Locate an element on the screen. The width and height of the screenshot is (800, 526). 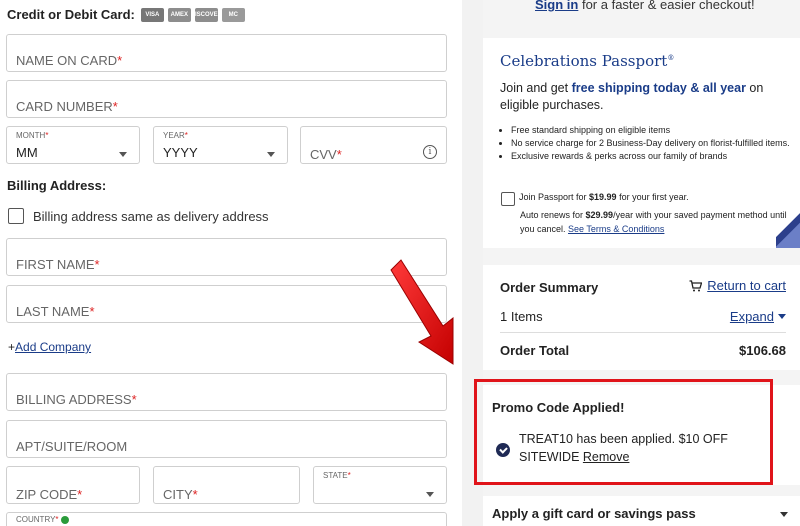
billing-address-placeholder: BILLING ADDRESS is located at coordinates (74, 399).